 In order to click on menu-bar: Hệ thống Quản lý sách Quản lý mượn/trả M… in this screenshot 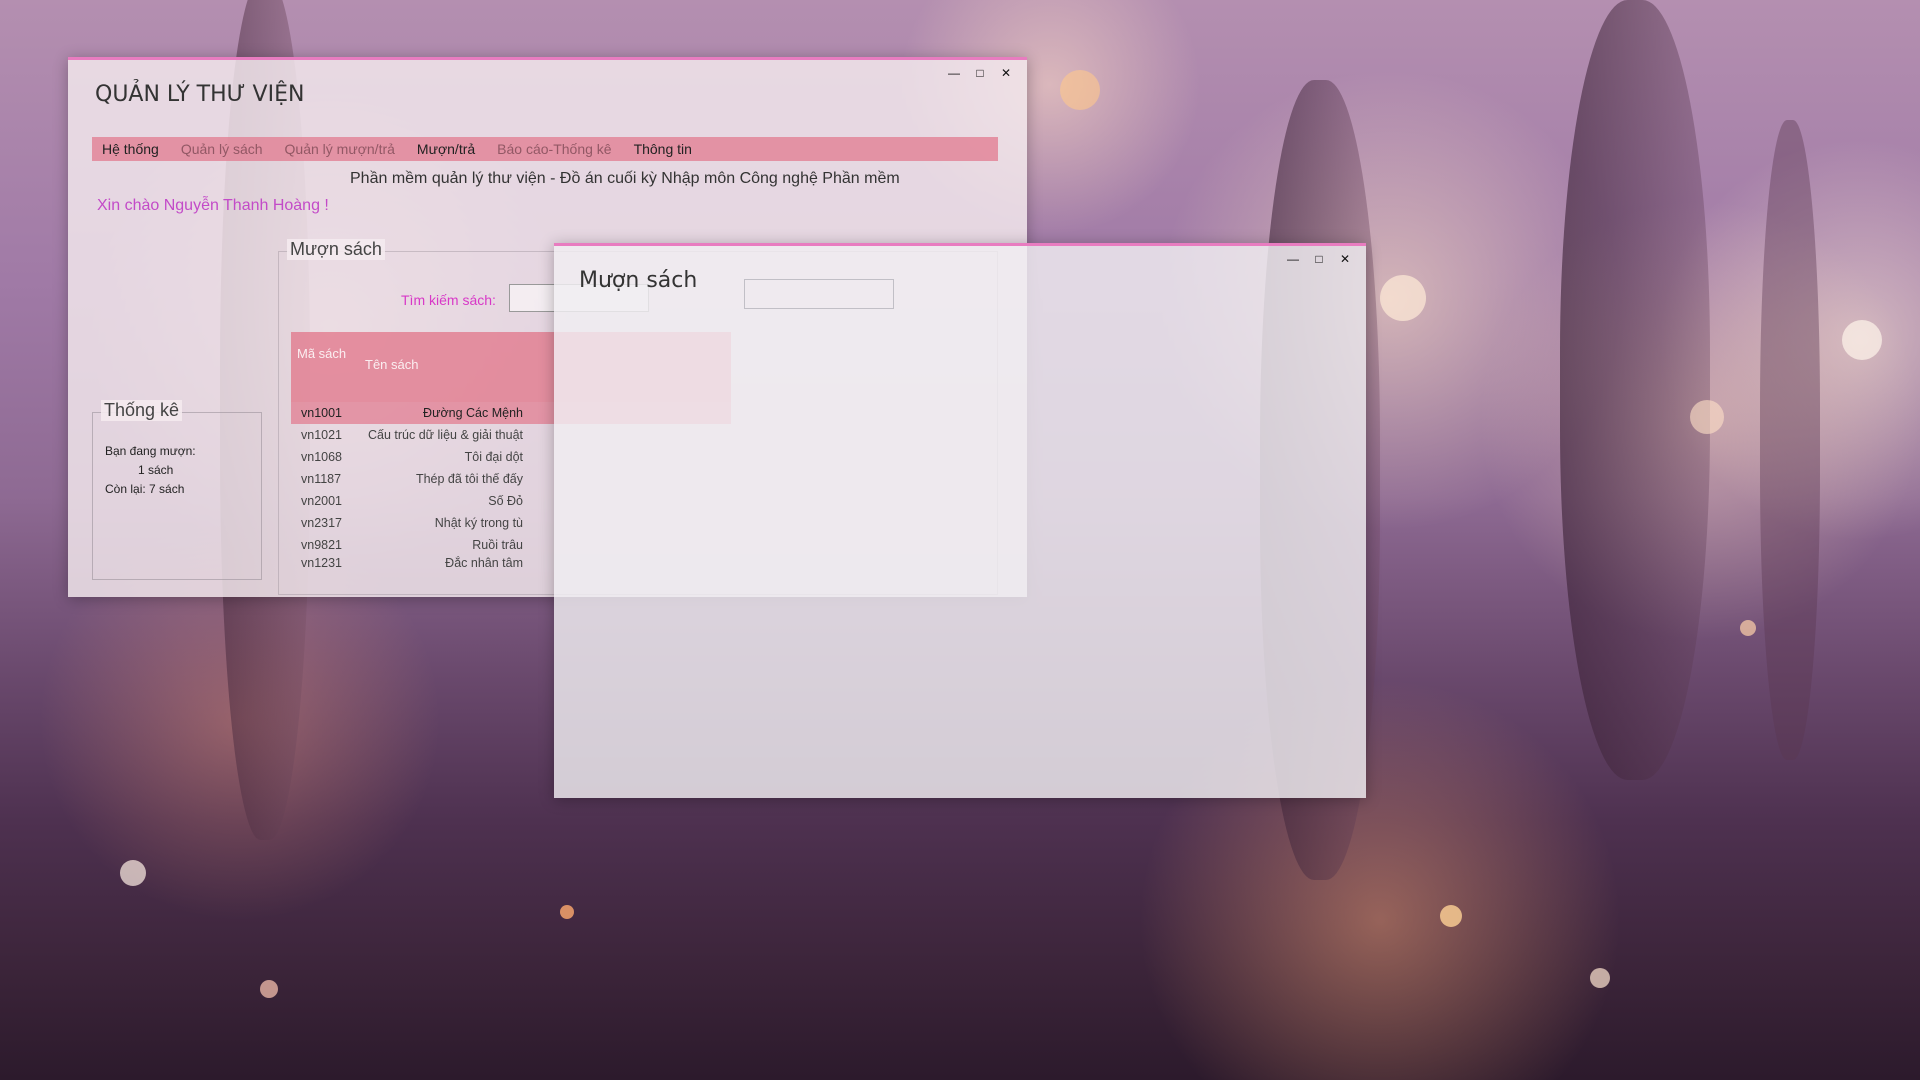, I will do `click(545, 149)`.